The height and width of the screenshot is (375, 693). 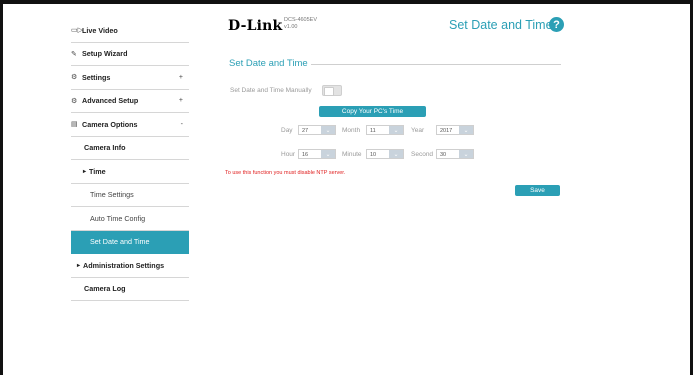 What do you see at coordinates (556, 24) in the screenshot?
I see `help-icon: ?` at bounding box center [556, 24].